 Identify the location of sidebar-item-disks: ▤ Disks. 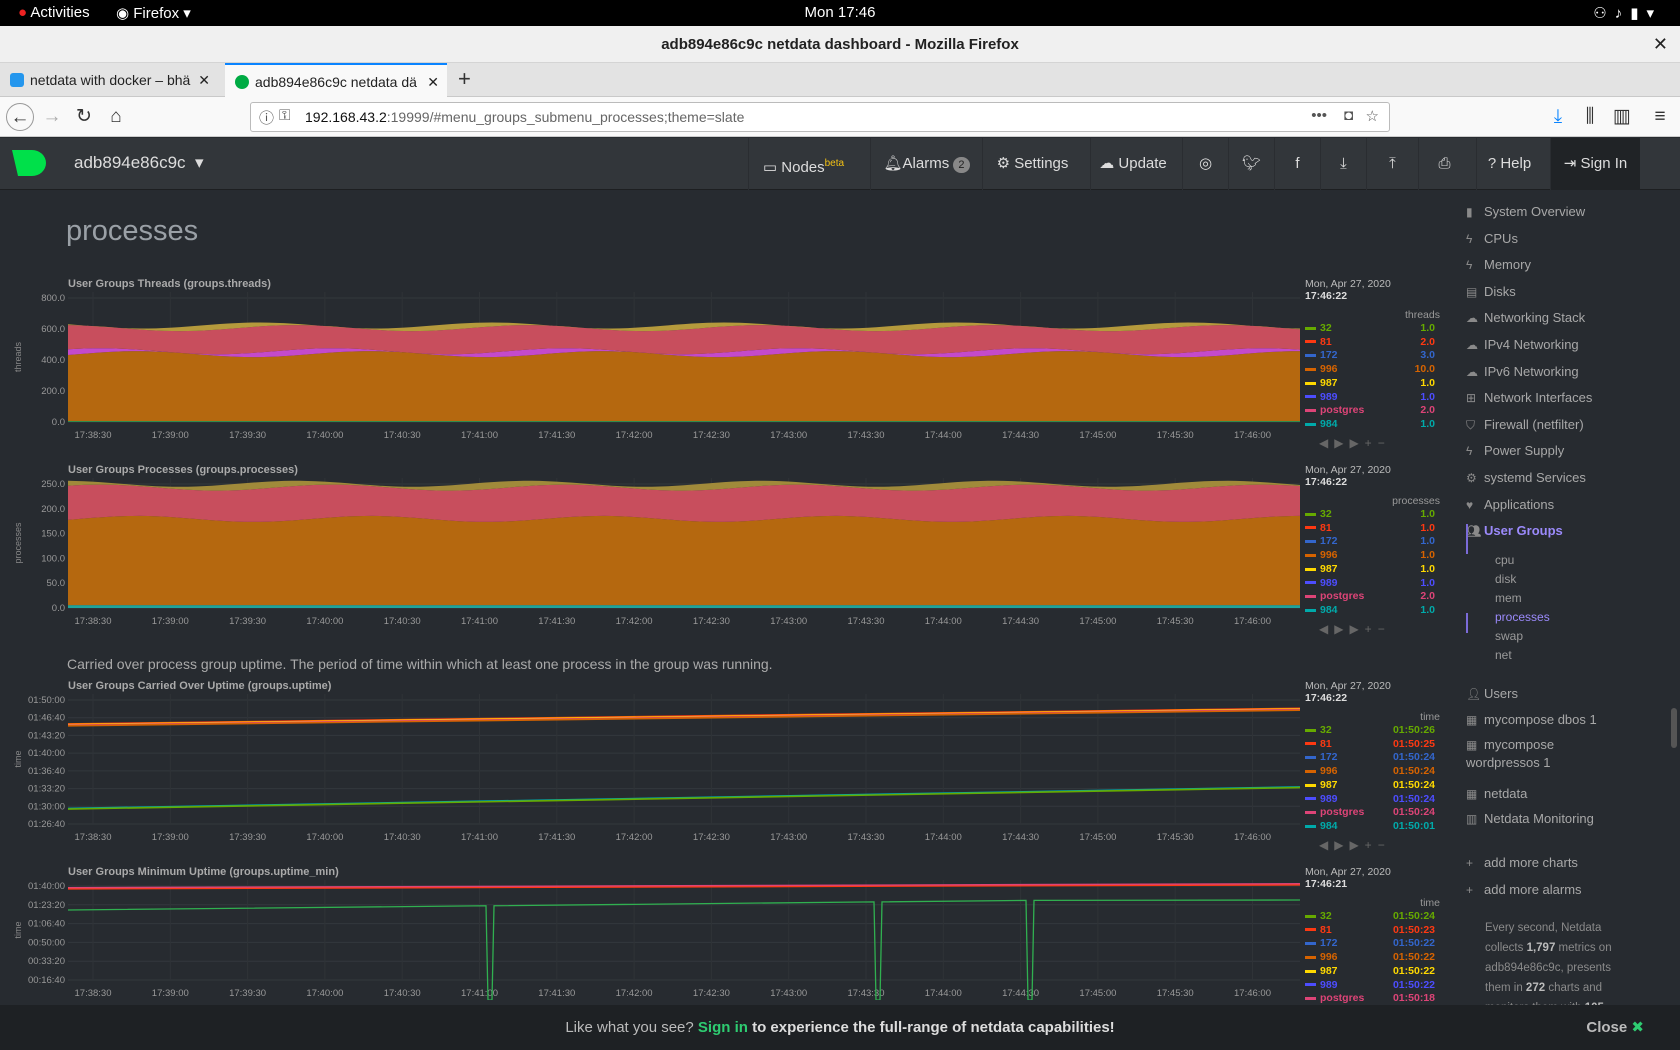
(1491, 294).